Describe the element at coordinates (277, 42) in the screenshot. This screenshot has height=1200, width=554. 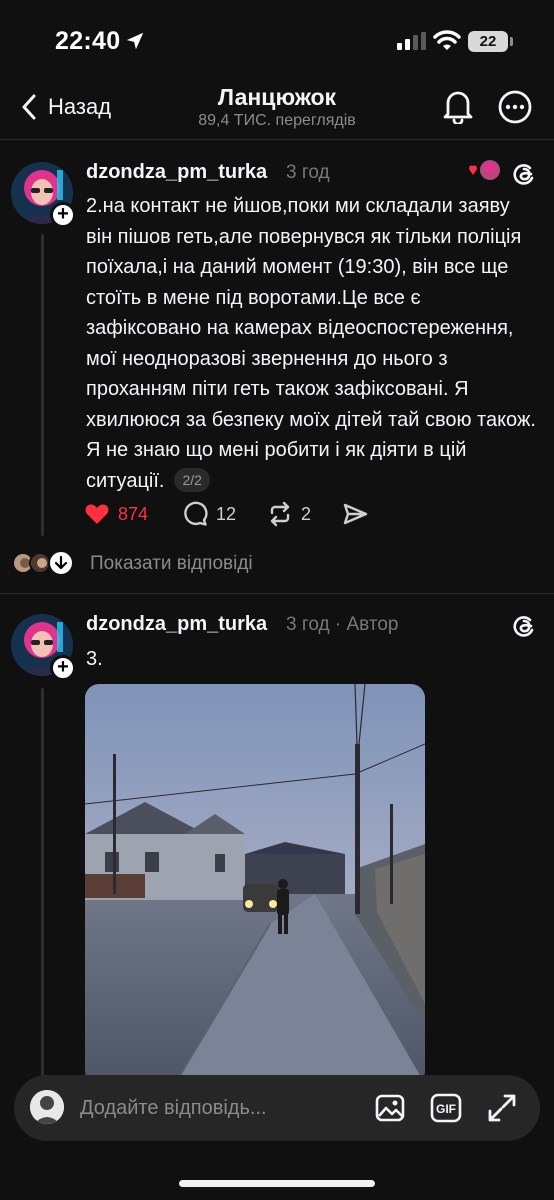
I see `status-bar: 22:40 22` at that location.